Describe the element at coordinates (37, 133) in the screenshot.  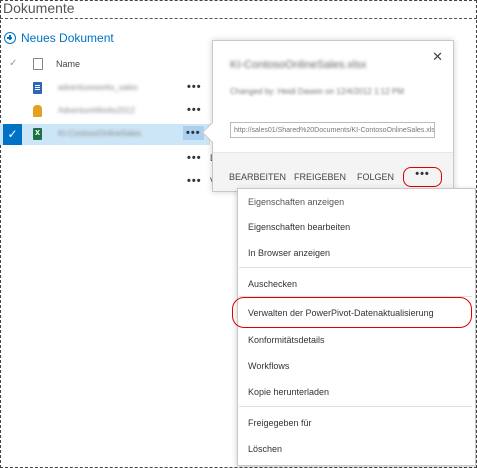
I see `excel-file-icon` at that location.